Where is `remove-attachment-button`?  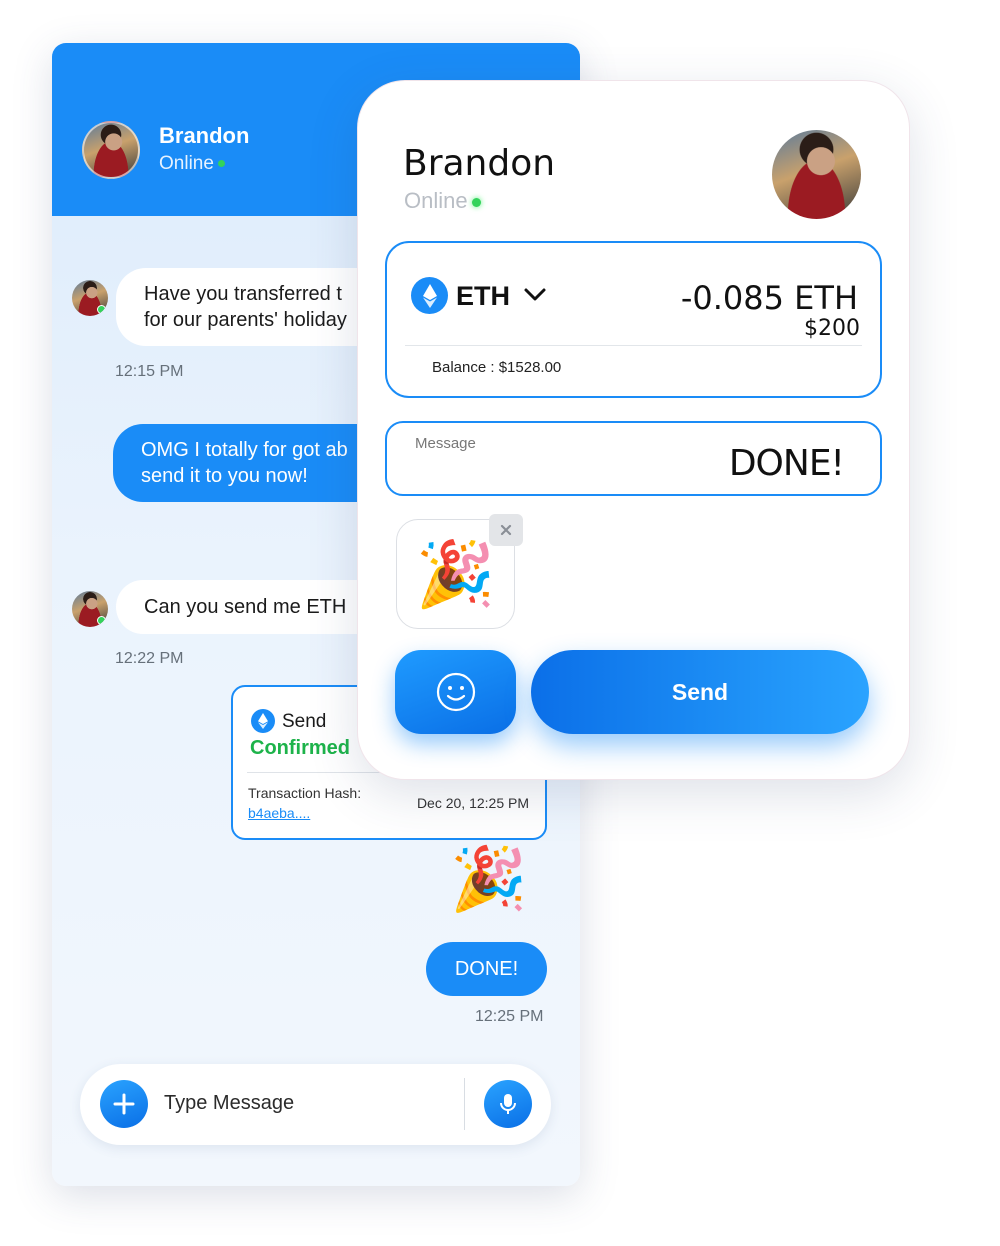 remove-attachment-button is located at coordinates (506, 530).